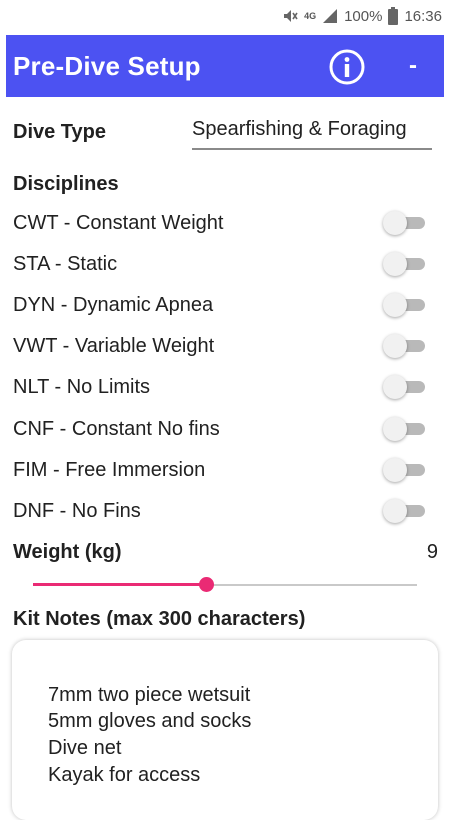 The image size is (450, 820). Describe the element at coordinates (225, 223) in the screenshot. I see `discipline-row-cwt: CWT - Constant Weight` at that location.